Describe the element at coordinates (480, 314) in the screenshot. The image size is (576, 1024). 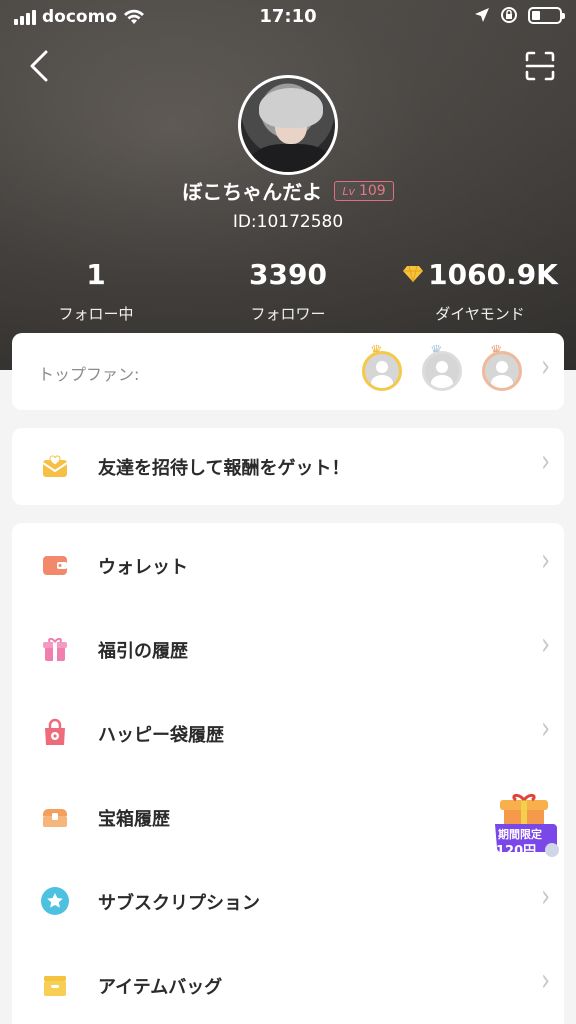
I see `diamonds-label: ダイヤモンド` at that location.